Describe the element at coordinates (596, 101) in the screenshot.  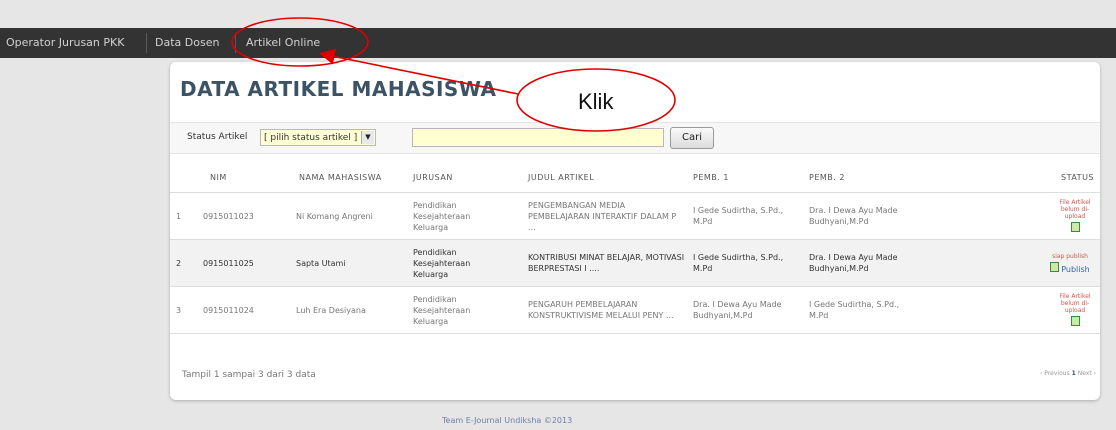
I see `callout-text: Klik` at that location.